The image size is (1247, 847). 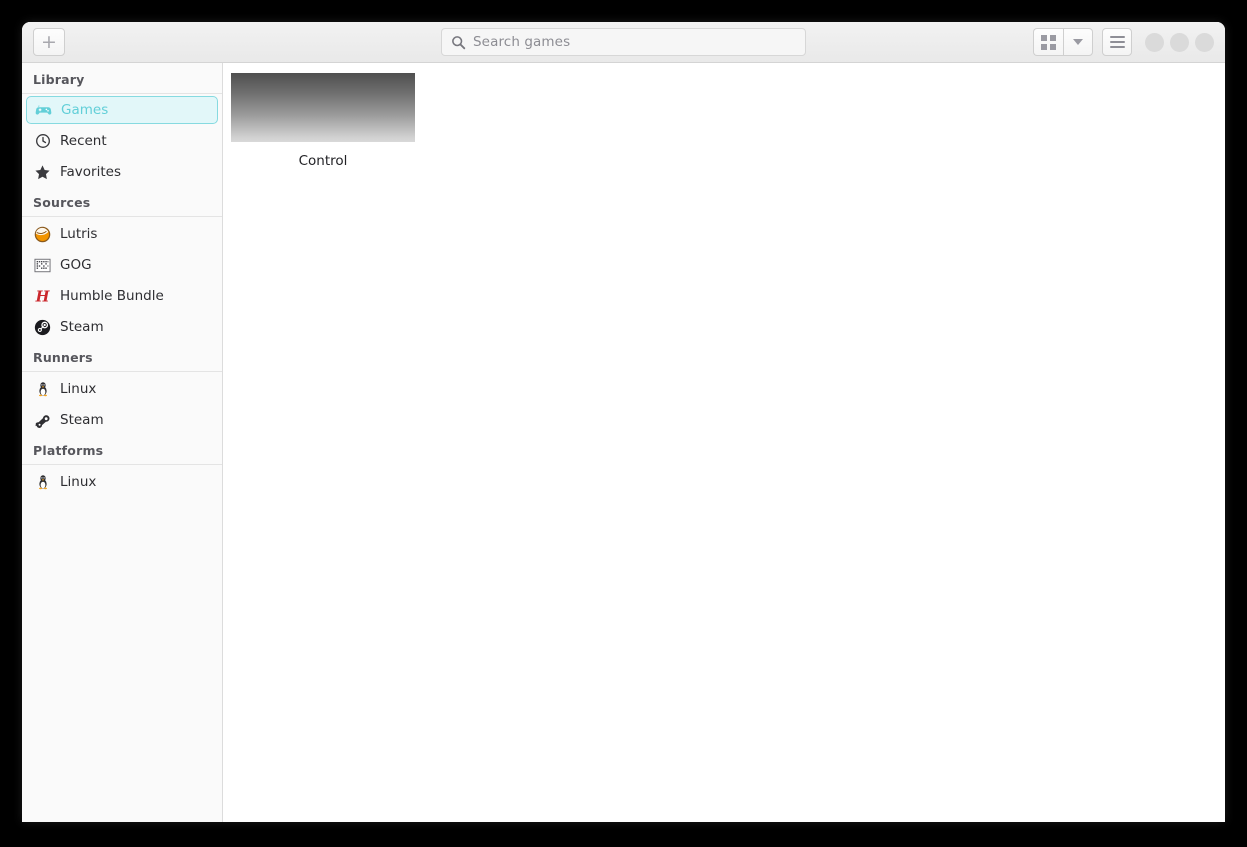 What do you see at coordinates (122, 172) in the screenshot?
I see `sidebar-item-favorites: Favorites` at bounding box center [122, 172].